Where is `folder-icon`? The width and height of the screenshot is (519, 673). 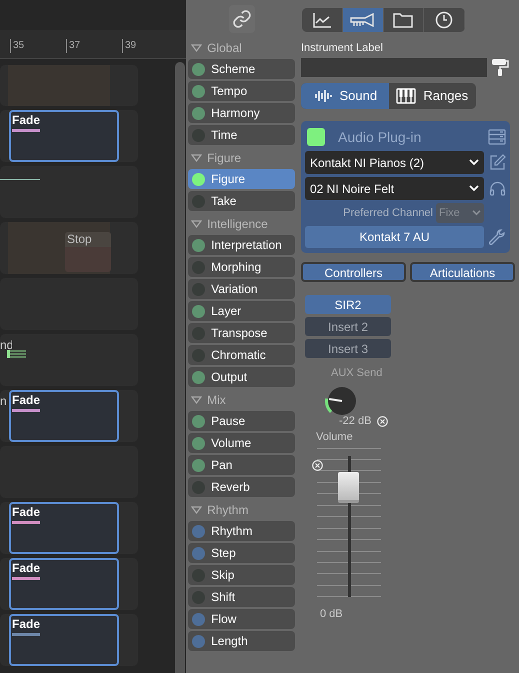
folder-icon is located at coordinates (403, 20).